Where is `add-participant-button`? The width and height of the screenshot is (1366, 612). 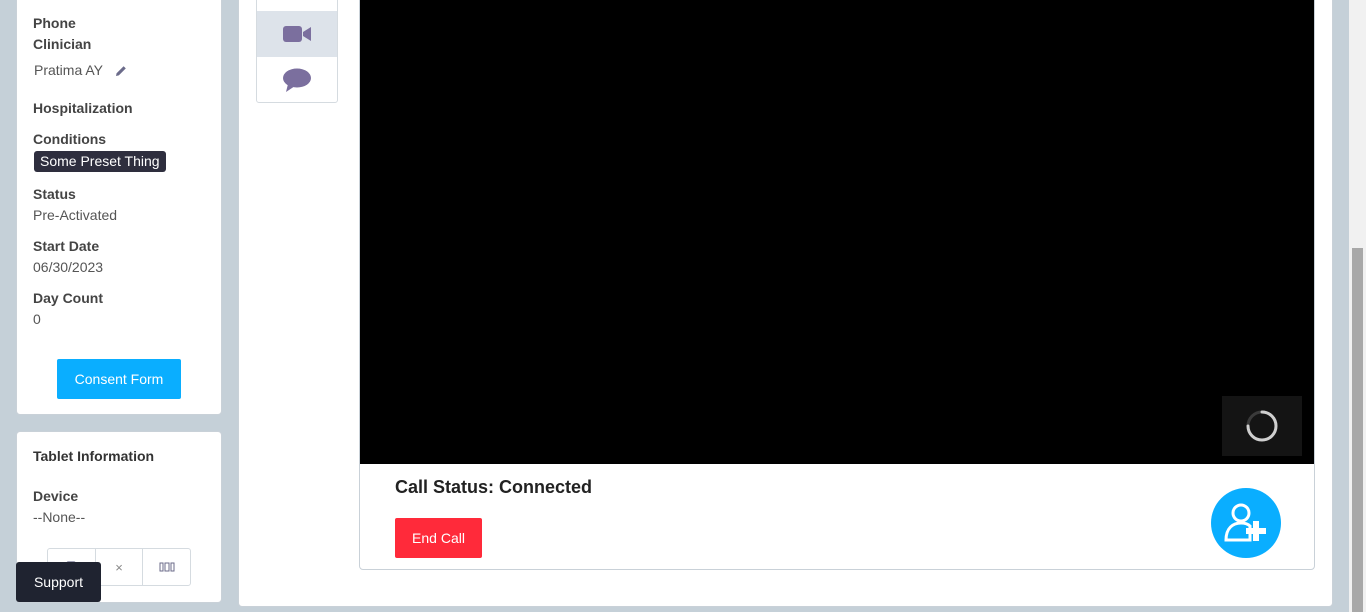
add-participant-button is located at coordinates (1246, 523).